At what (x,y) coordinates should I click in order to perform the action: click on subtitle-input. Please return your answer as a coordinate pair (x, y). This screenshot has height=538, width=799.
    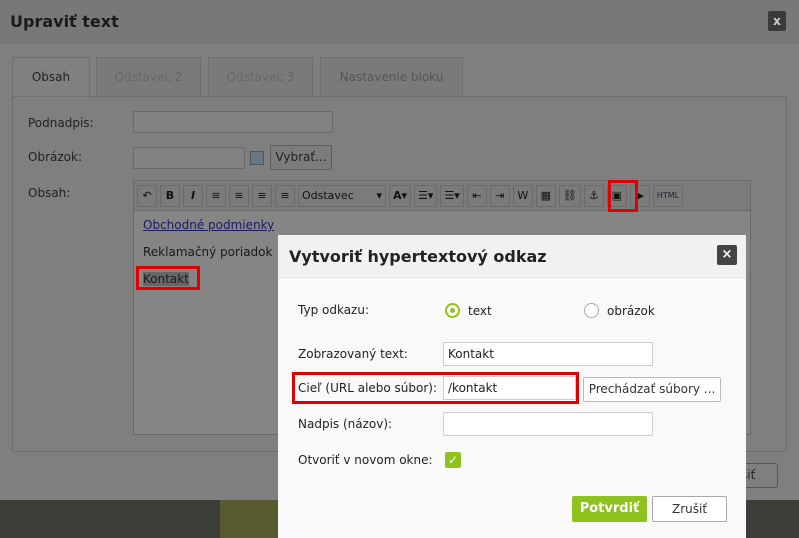
    Looking at the image, I should click on (233, 122).